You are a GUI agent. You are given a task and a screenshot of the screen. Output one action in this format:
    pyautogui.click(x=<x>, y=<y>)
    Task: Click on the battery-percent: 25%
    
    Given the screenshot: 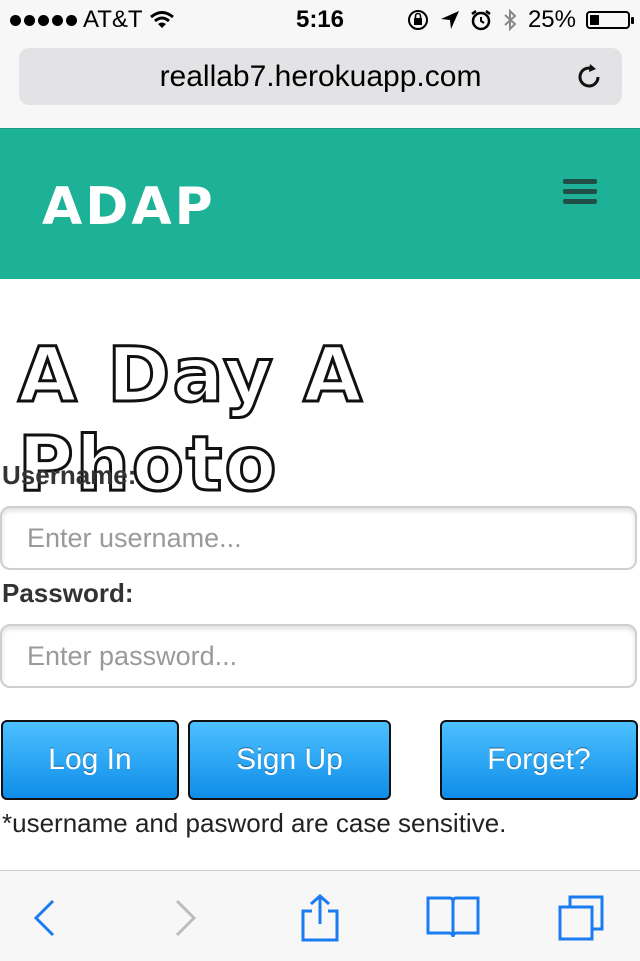 What is the action you would take?
    pyautogui.click(x=551, y=19)
    